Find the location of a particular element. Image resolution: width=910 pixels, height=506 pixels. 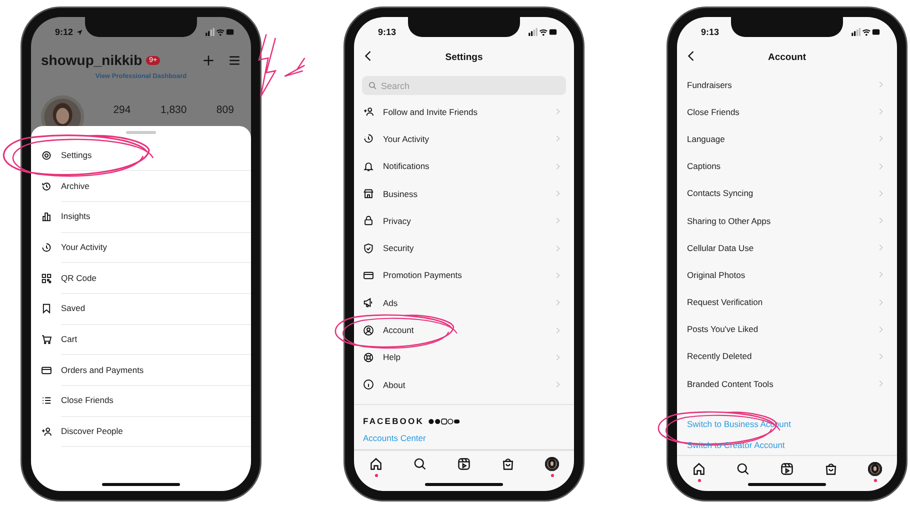

menu-item: QR Code is located at coordinates (141, 278).